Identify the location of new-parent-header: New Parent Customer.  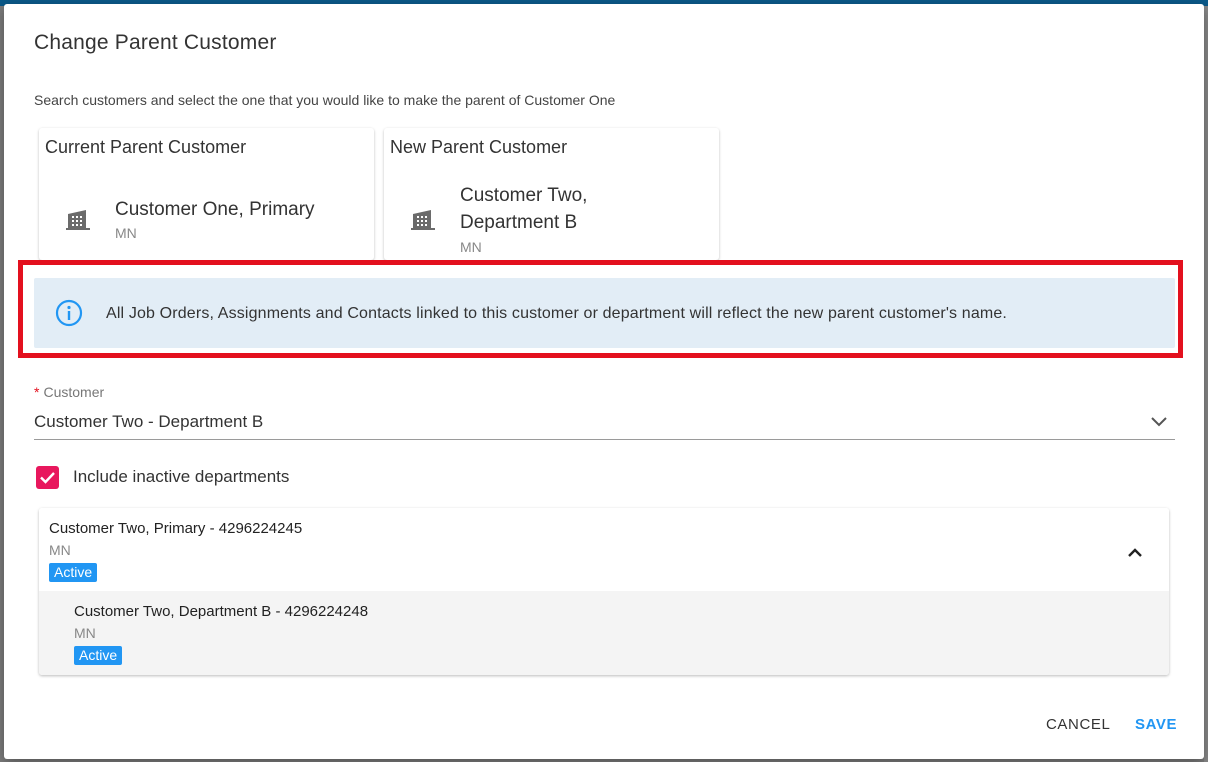
(479, 147).